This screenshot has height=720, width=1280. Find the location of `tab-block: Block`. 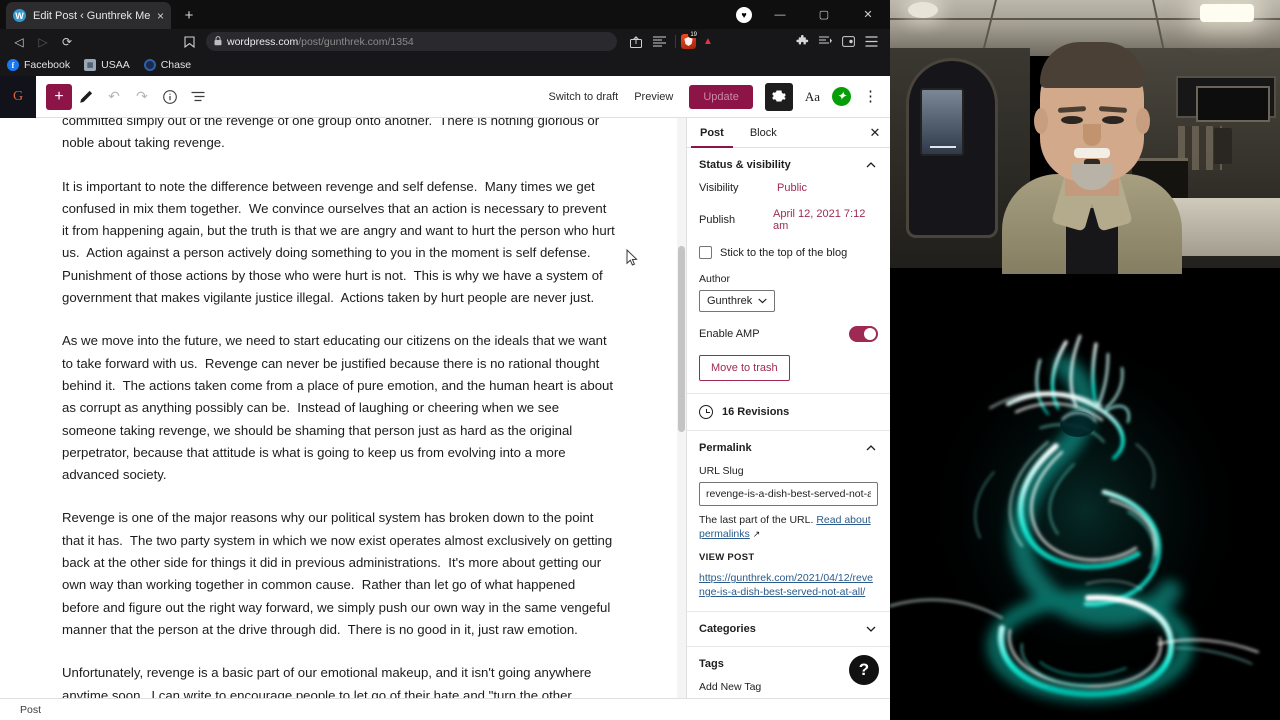

tab-block: Block is located at coordinates (763, 132).